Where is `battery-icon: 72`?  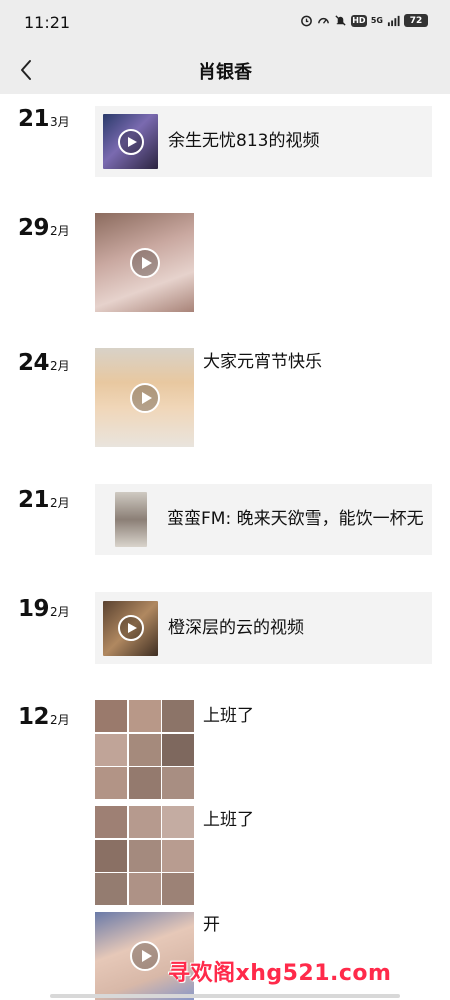
battery-icon: 72 is located at coordinates (416, 20).